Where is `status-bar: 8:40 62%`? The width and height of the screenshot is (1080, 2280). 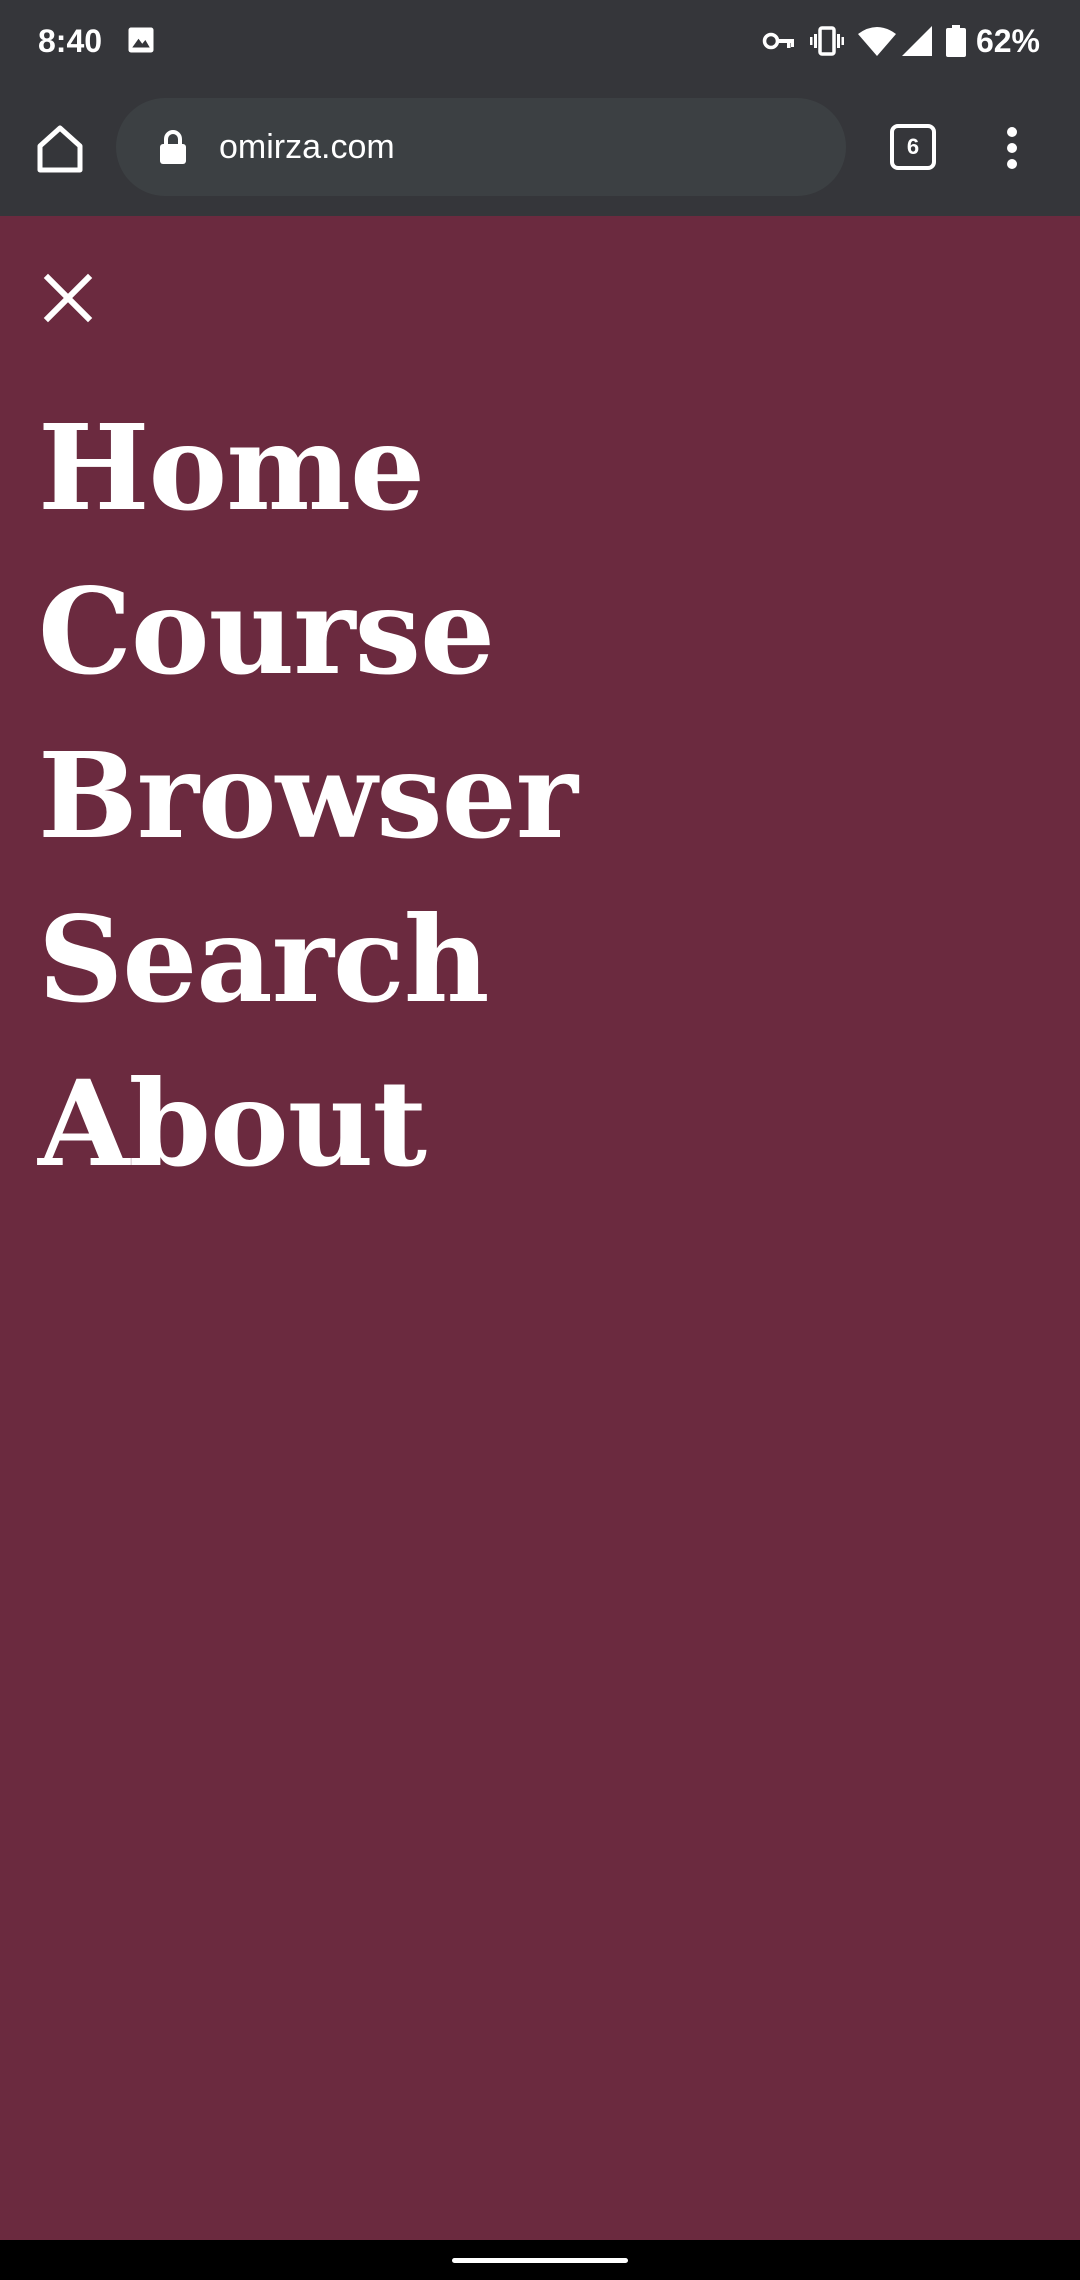 status-bar: 8:40 62% is located at coordinates (540, 41).